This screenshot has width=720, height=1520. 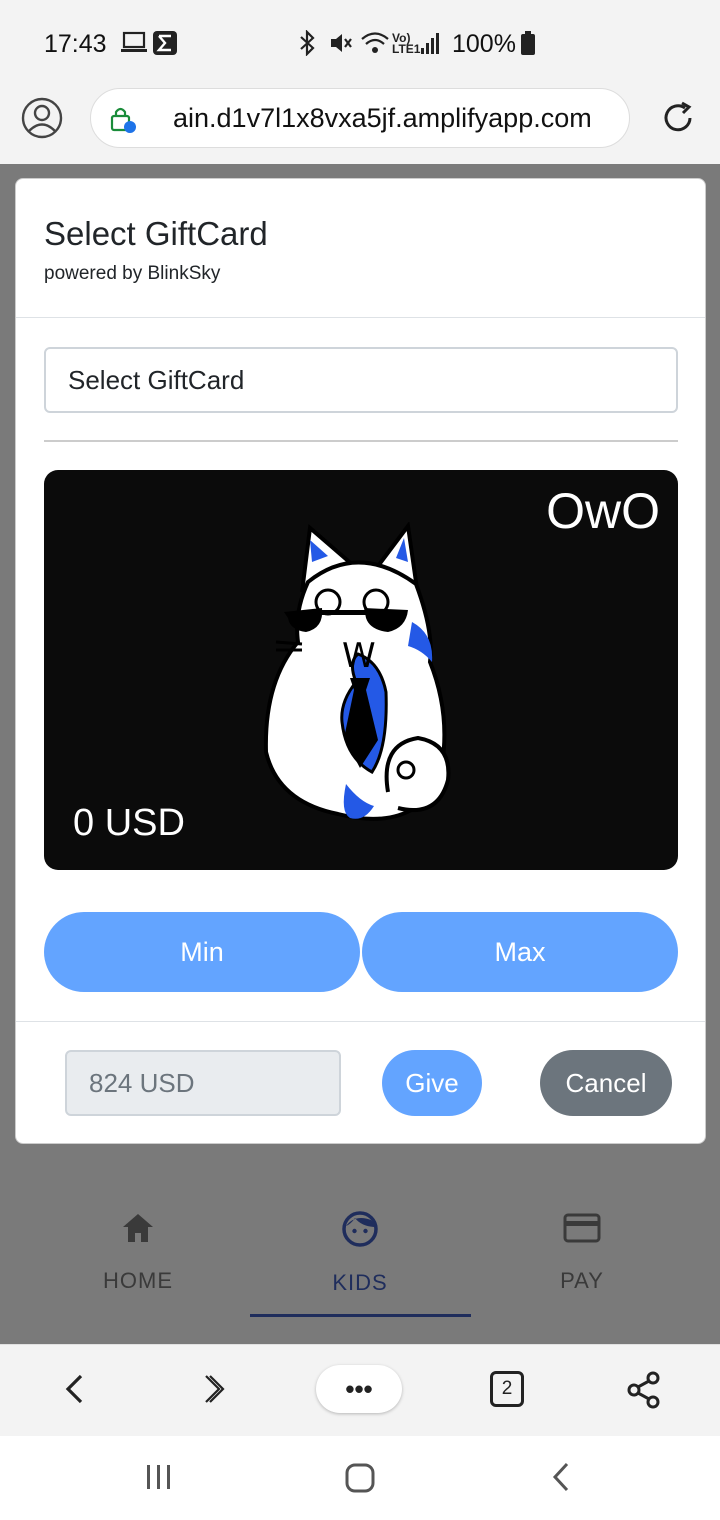 I want to click on laptop-icon, so click(x=134, y=41).